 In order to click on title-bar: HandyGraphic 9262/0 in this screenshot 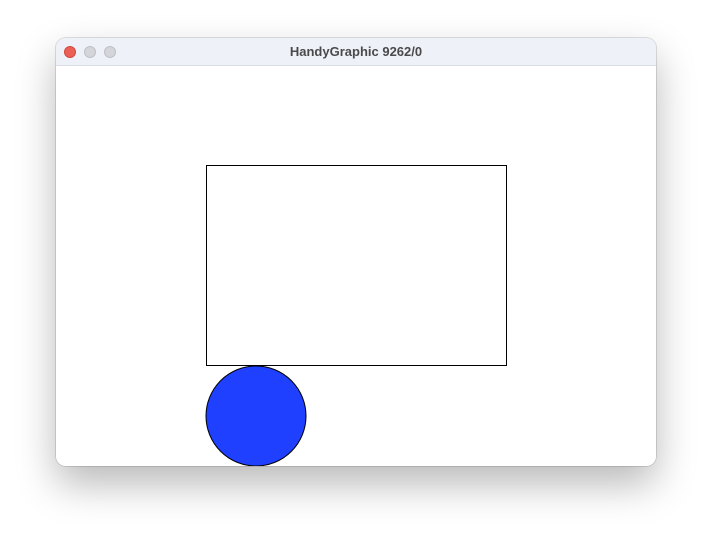, I will do `click(356, 52)`.